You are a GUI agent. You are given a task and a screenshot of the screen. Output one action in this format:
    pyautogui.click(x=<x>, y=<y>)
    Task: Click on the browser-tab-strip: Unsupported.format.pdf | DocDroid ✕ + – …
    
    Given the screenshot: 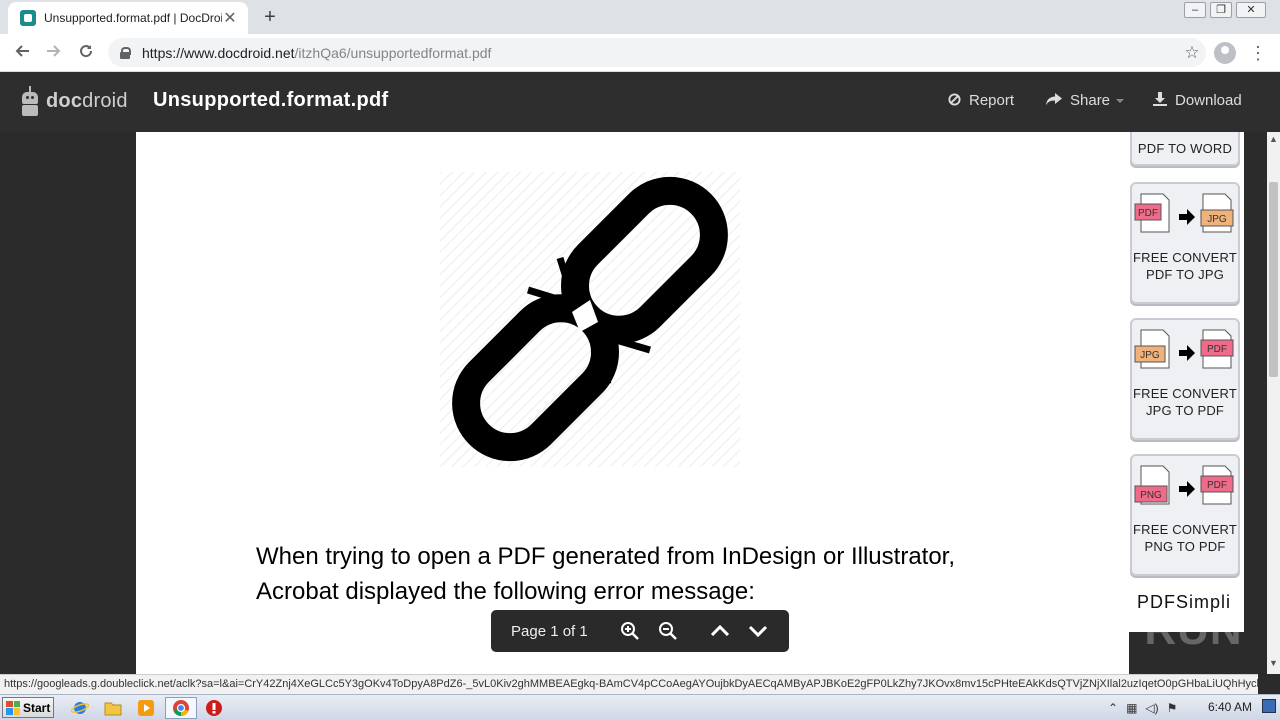 What is the action you would take?
    pyautogui.click(x=640, y=17)
    